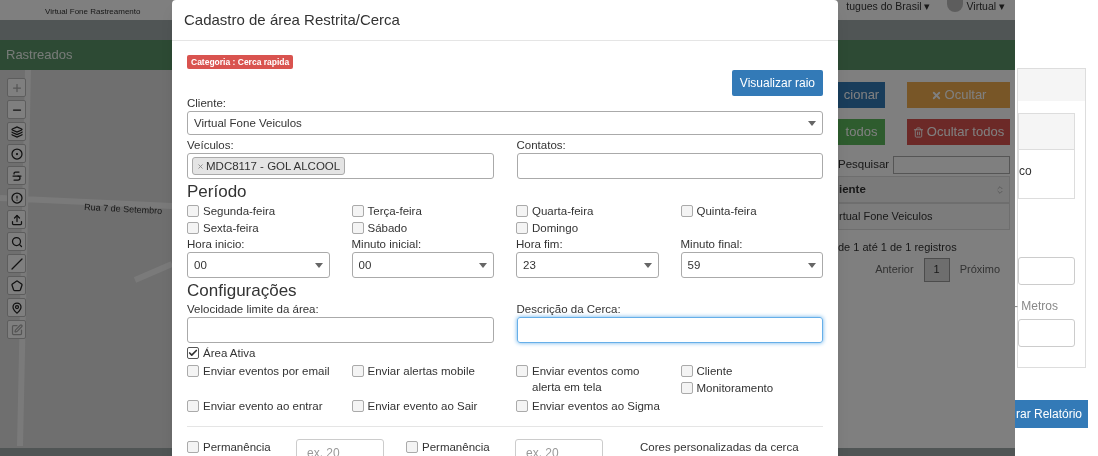  I want to click on zoom-in-icon, so click(16, 87).